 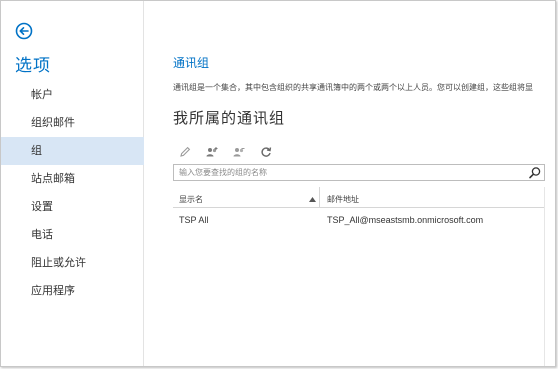 I want to click on join-group-icon, so click(x=212, y=152).